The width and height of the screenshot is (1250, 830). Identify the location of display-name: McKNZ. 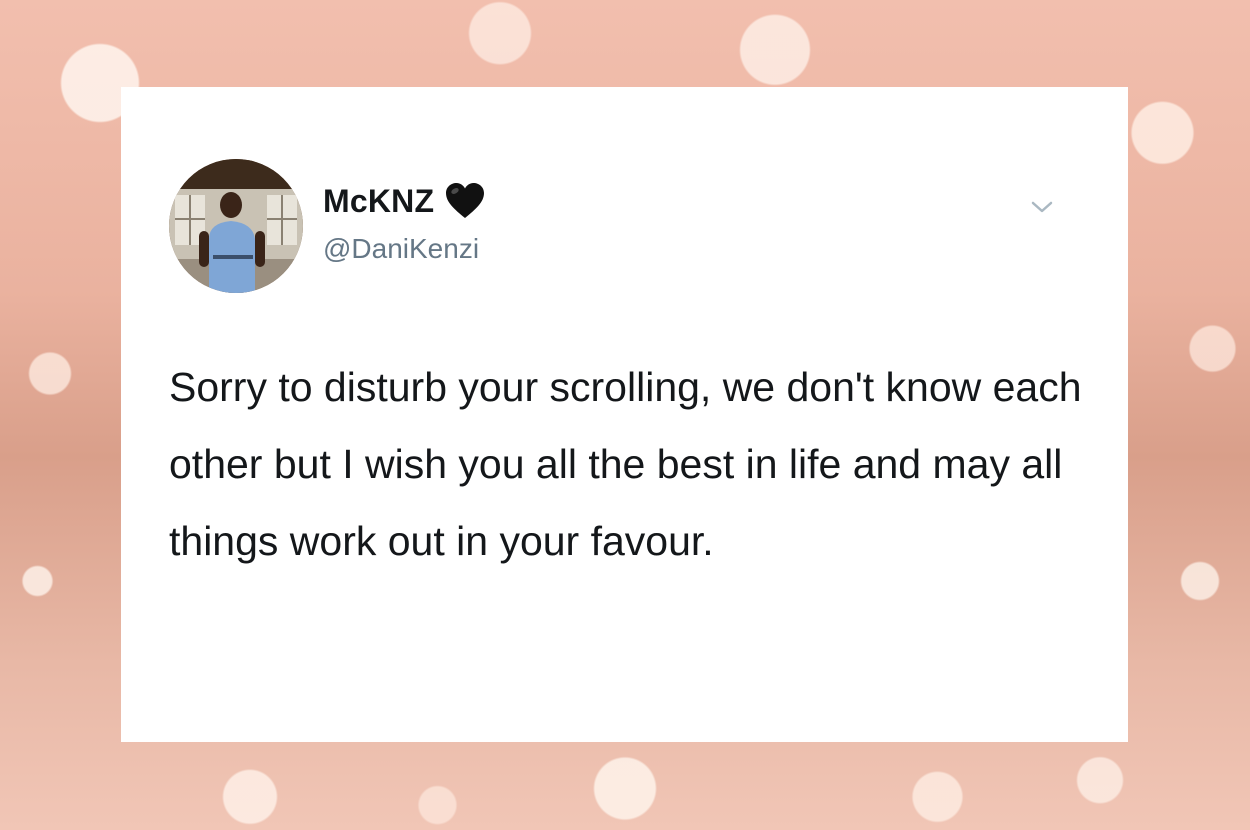
(378, 201).